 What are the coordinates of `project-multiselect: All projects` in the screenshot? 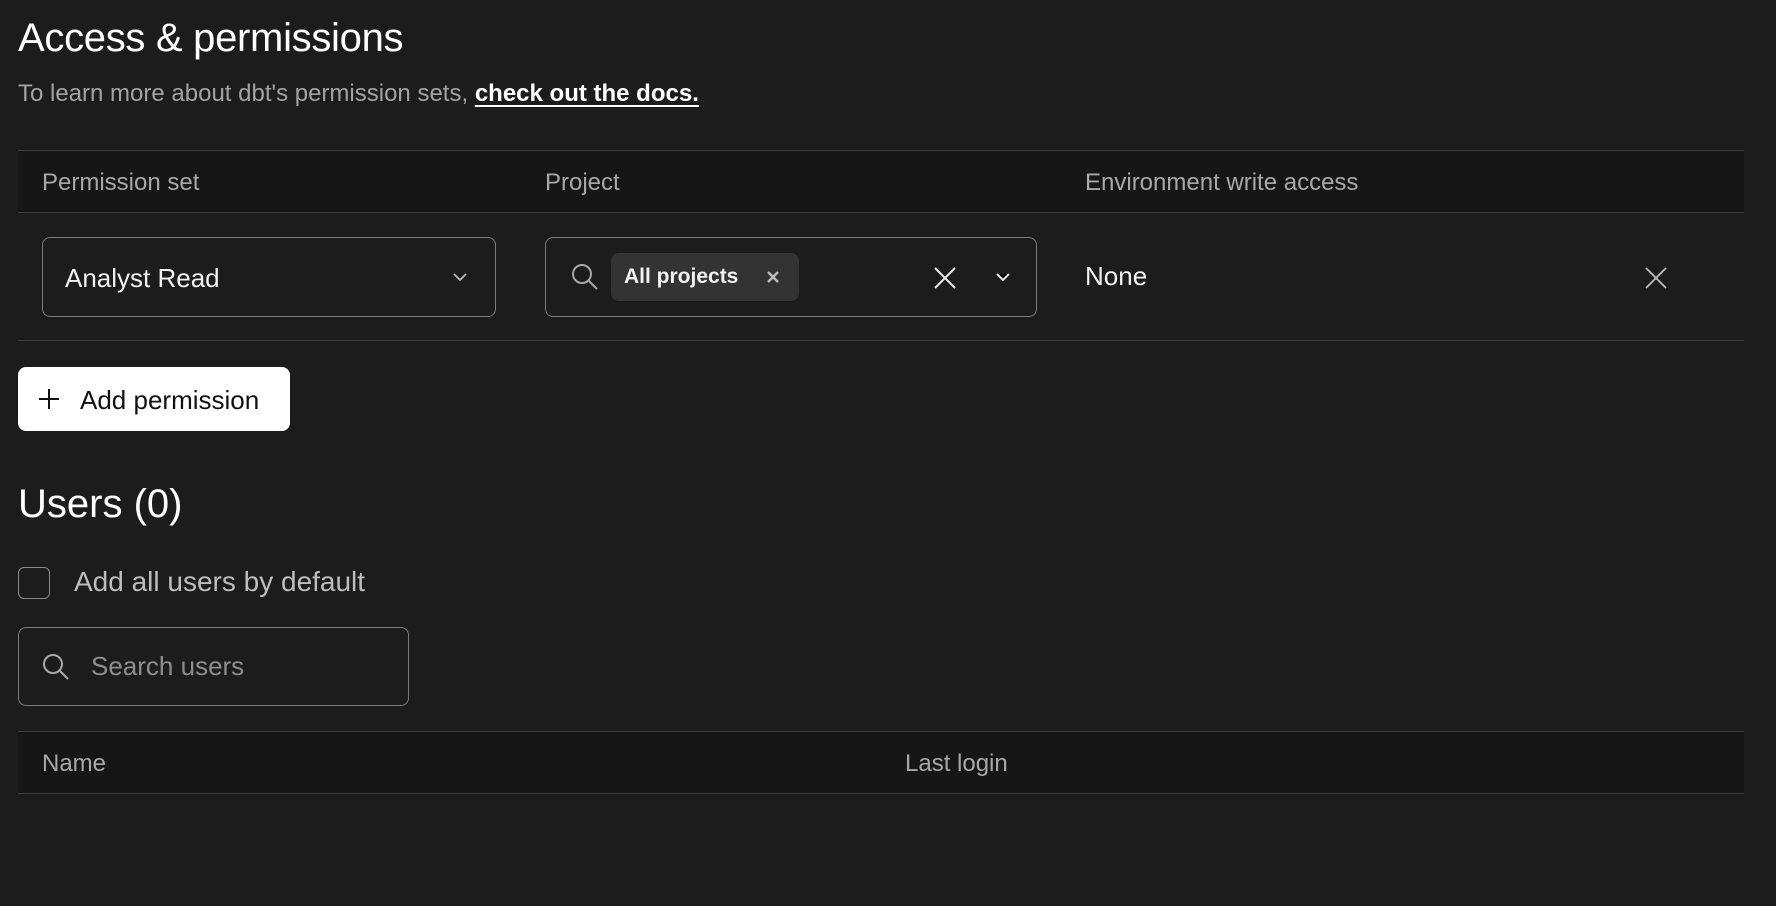 It's located at (791, 277).